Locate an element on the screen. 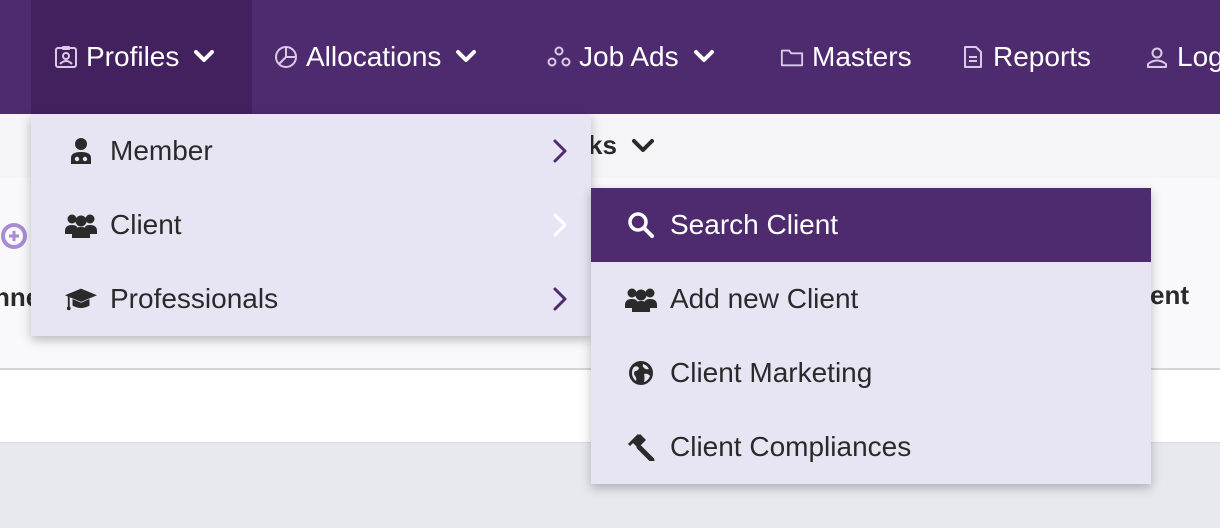 The image size is (1220, 528). nav-job-ads-label: Job Ads is located at coordinates (629, 56).